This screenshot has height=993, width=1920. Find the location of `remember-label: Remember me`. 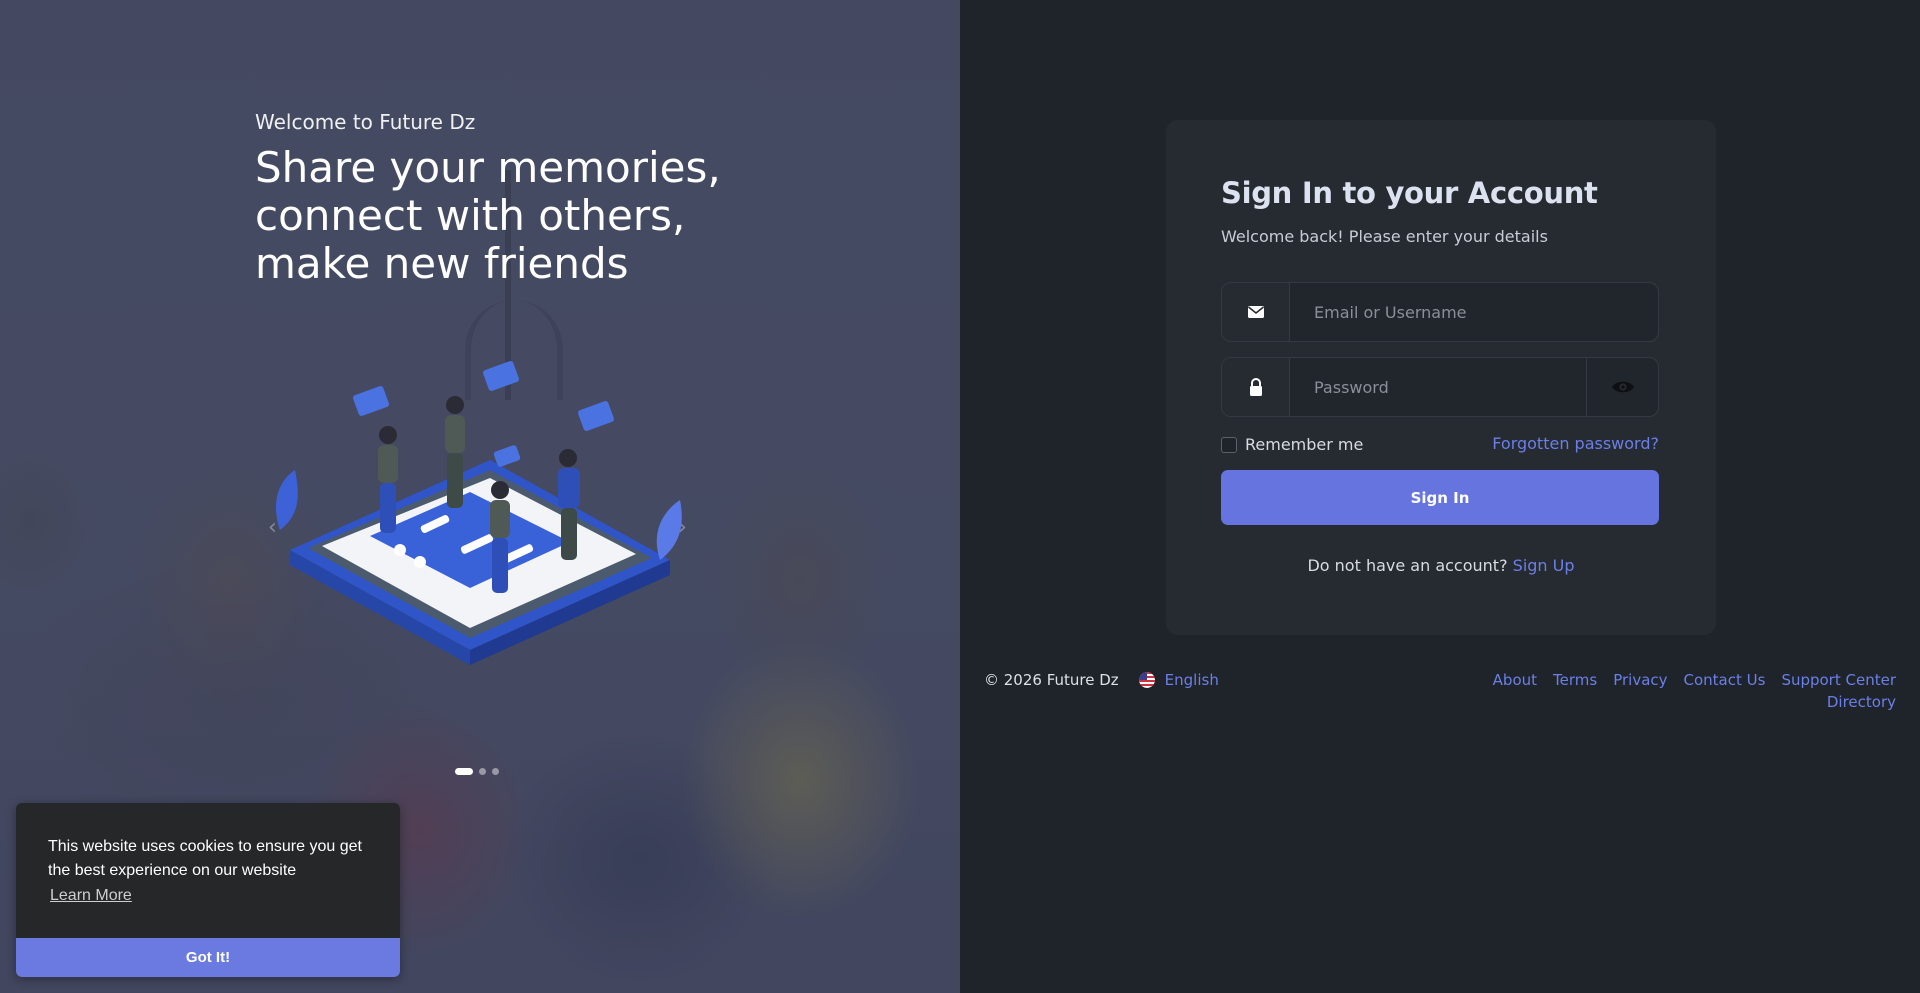

remember-label: Remember me is located at coordinates (1304, 444).